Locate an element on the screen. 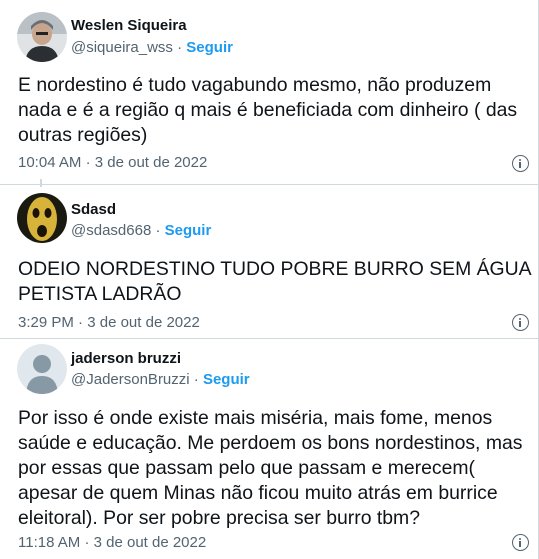 This screenshot has height=559, width=539. default-avatar-icon is located at coordinates (42, 369).